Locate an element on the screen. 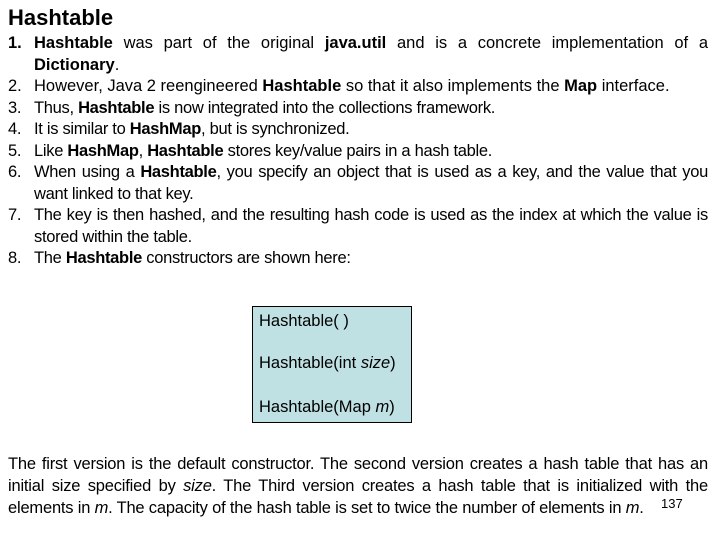 This screenshot has width=720, height=540. bold-term: Dictionary is located at coordinates (74, 64).